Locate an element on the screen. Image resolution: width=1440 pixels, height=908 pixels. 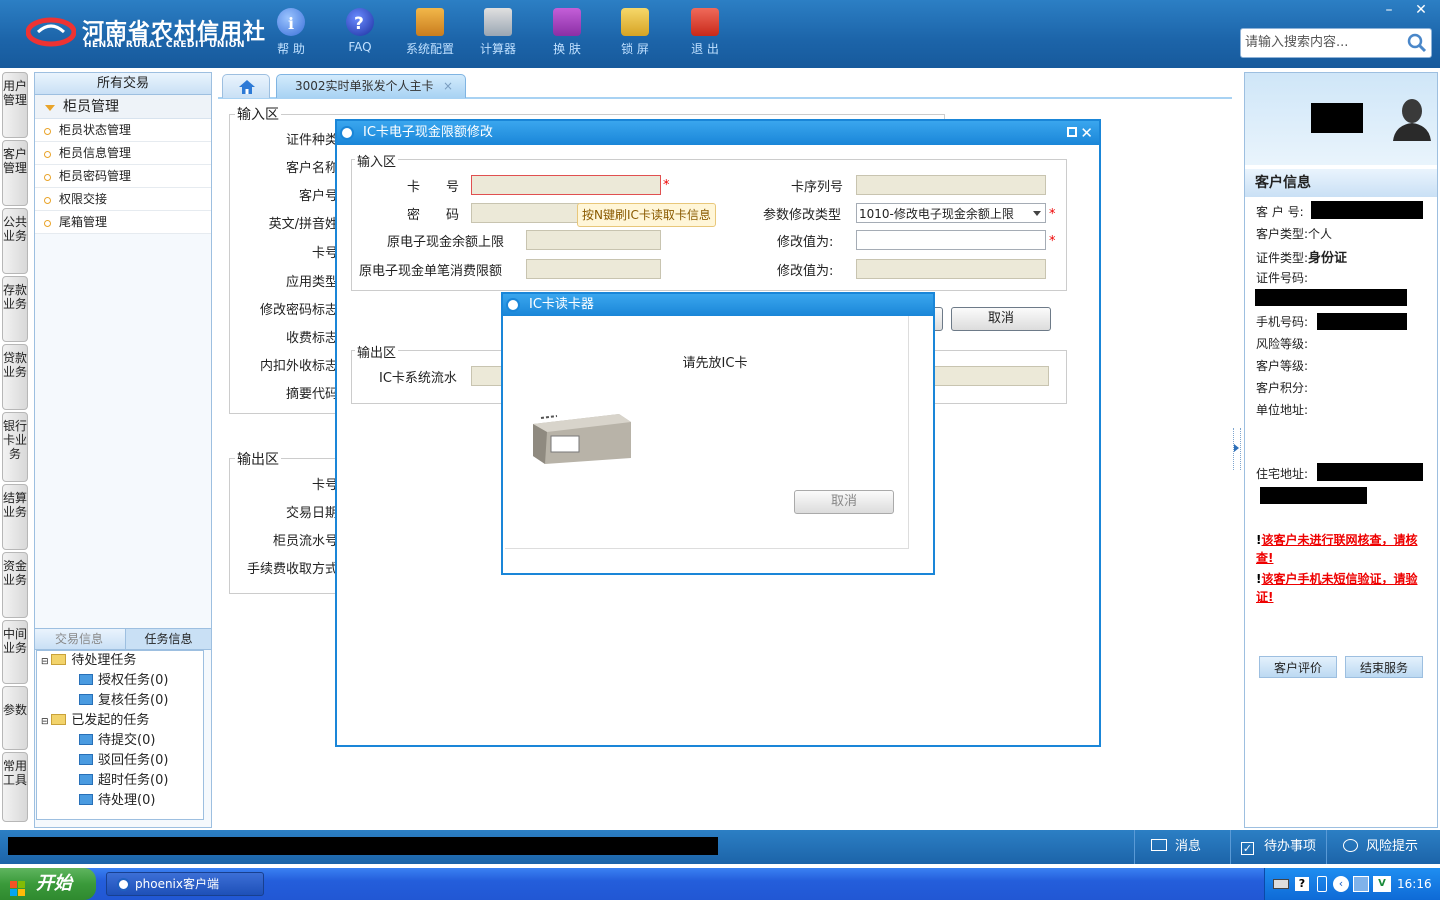
close-icon: ✕ is located at coordinates (1086, 133).